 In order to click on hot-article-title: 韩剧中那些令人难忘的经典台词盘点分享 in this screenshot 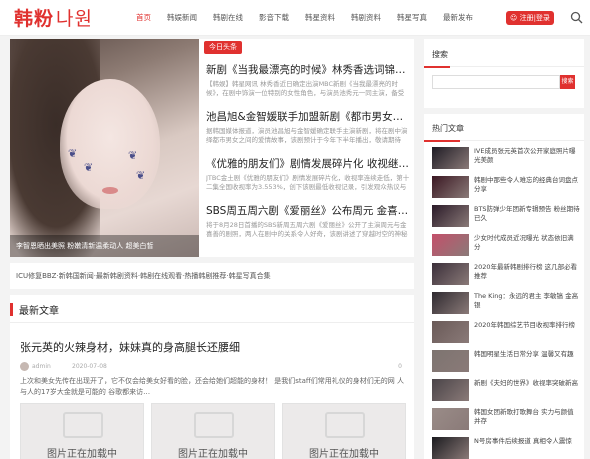, I will do `click(527, 185)`.